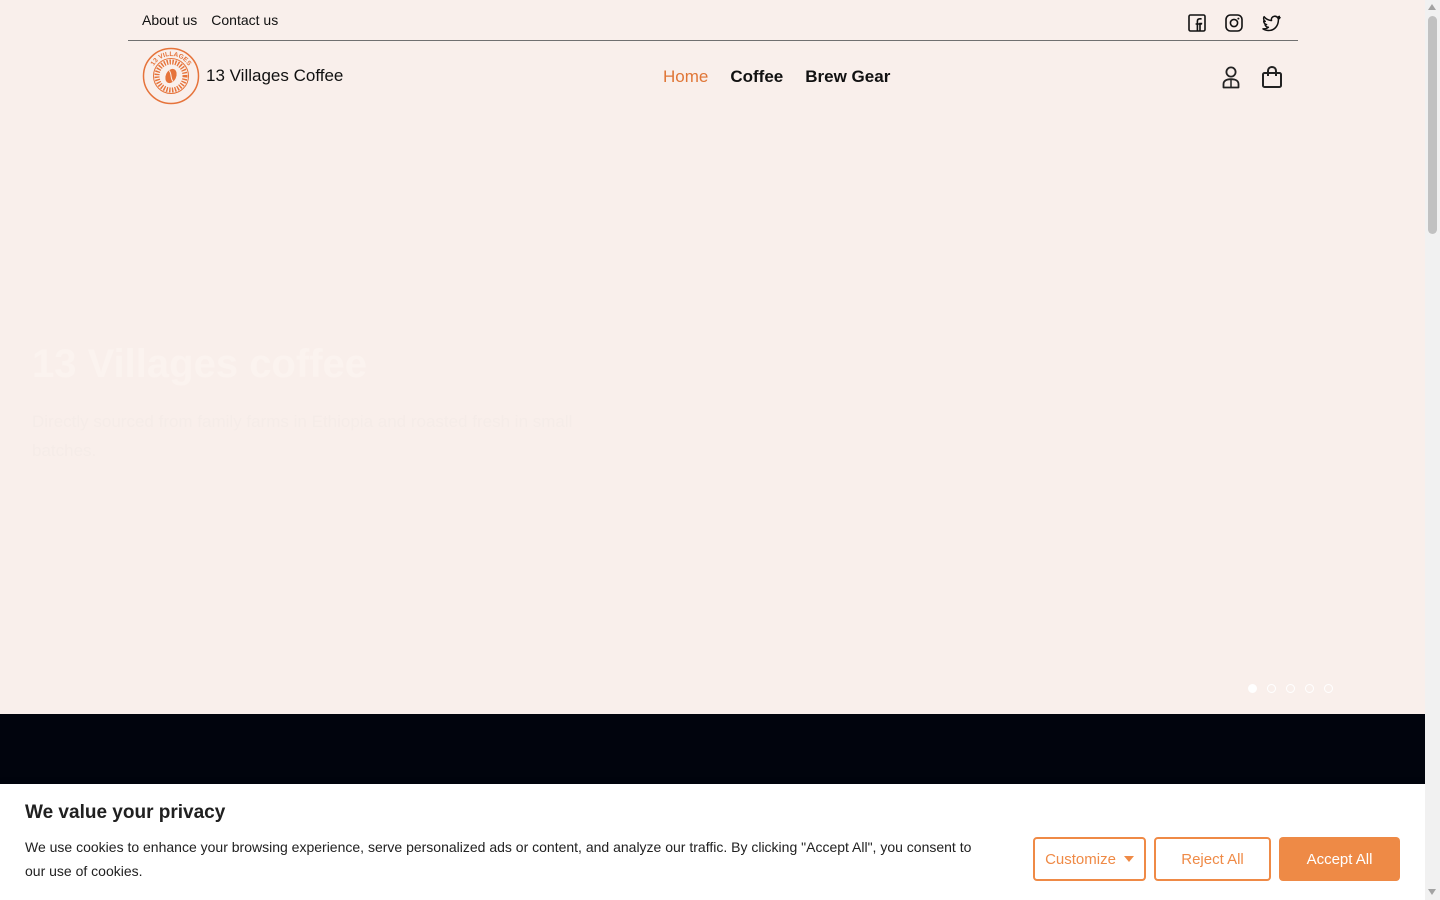 This screenshot has height=900, width=1440. Describe the element at coordinates (847, 77) in the screenshot. I see `nav-brew-gear: Brew Gear` at that location.